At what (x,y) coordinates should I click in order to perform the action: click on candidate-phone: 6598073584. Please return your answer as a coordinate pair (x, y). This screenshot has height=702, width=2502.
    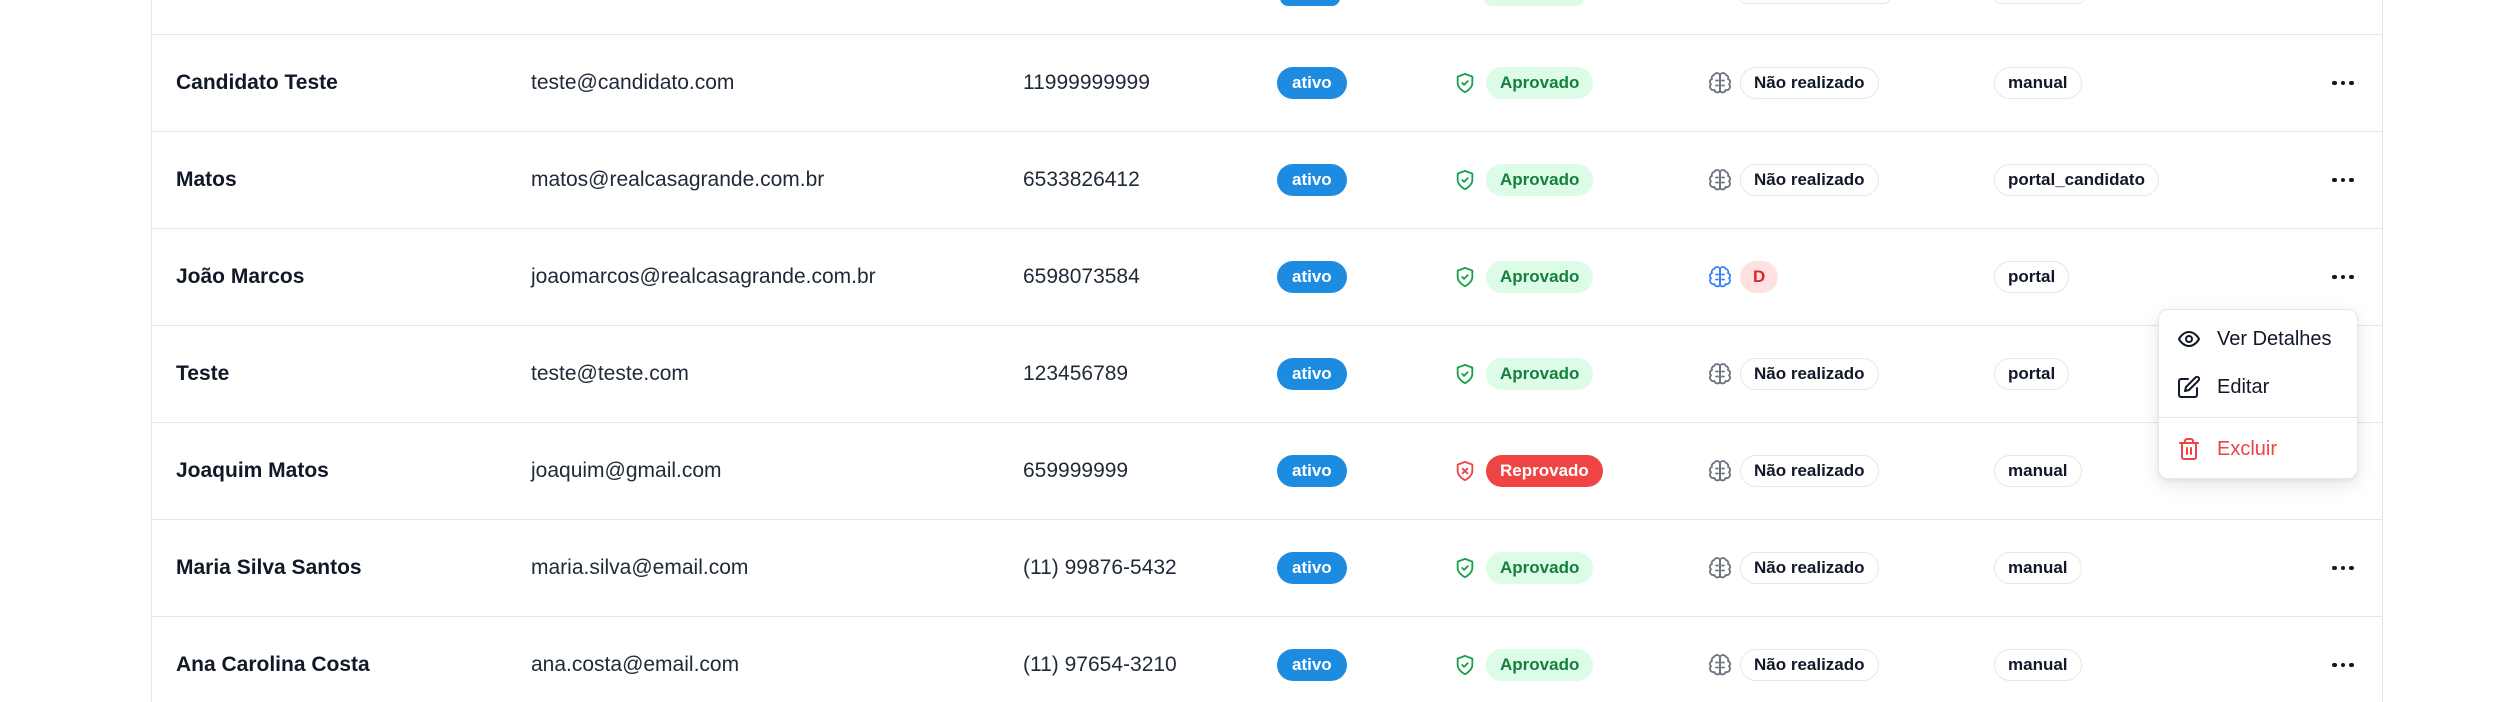
    Looking at the image, I should click on (1081, 276).